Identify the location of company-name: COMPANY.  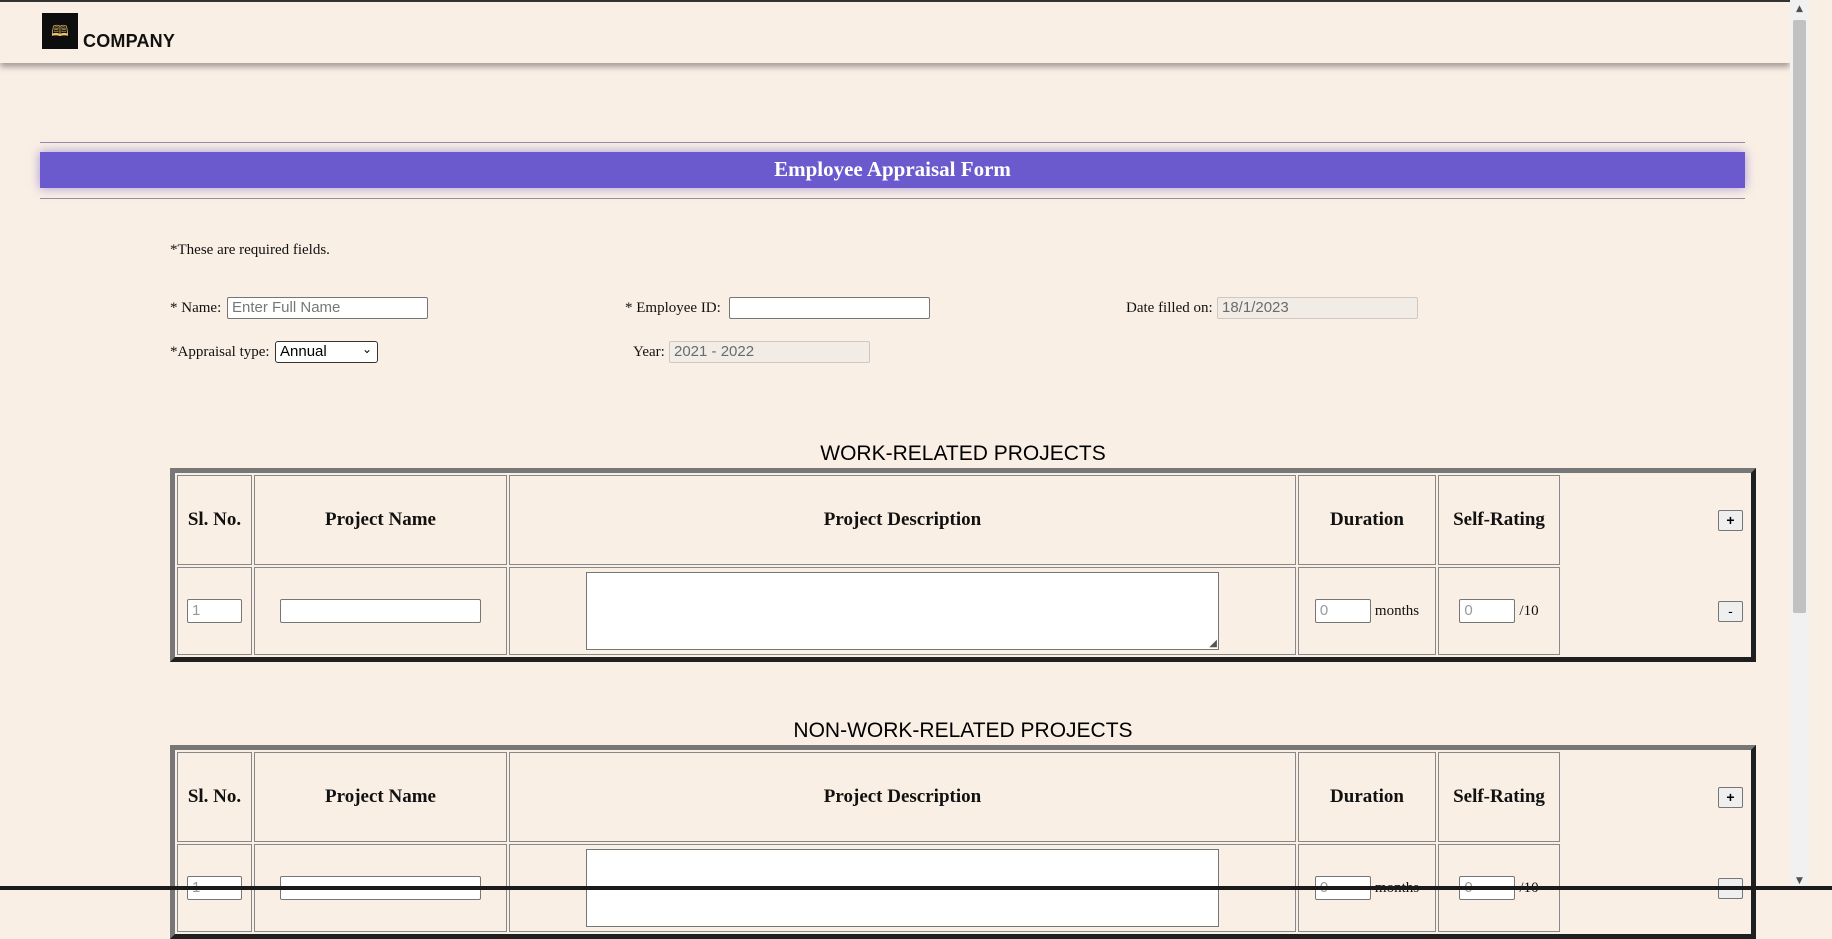
(129, 41).